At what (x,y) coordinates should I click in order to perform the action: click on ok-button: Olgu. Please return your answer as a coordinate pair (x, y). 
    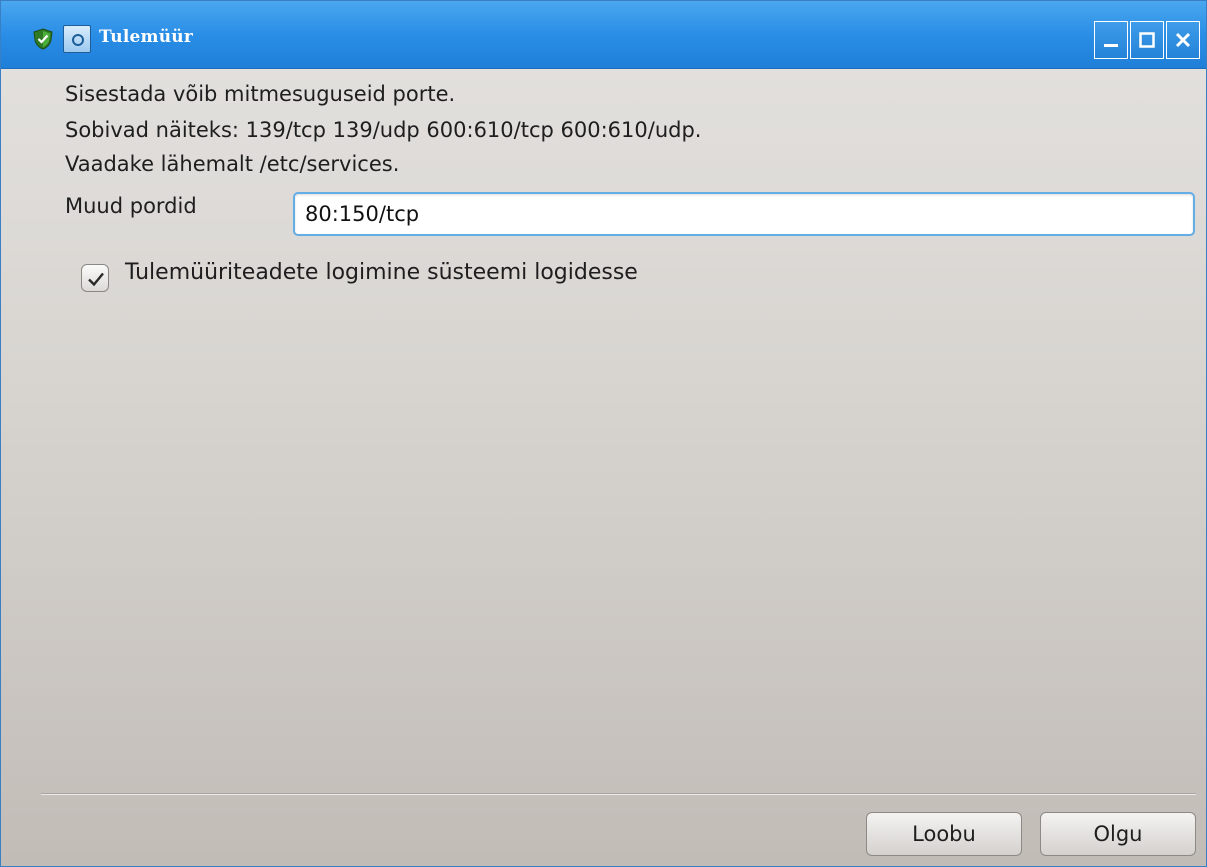
    Looking at the image, I should click on (1118, 834).